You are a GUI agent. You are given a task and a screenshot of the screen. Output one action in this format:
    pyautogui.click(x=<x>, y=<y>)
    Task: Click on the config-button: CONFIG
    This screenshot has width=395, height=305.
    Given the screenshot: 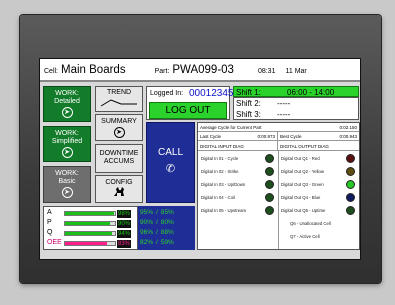 What is the action you would take?
    pyautogui.click(x=119, y=189)
    